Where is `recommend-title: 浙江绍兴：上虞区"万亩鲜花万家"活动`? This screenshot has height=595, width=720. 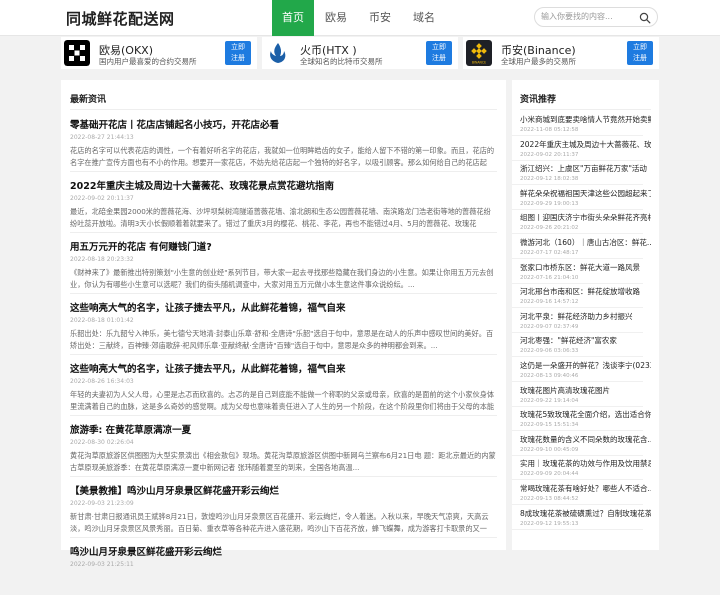
recommend-title: 浙江绍兴：上虞区"万亩鲜花万家"活动 is located at coordinates (585, 168).